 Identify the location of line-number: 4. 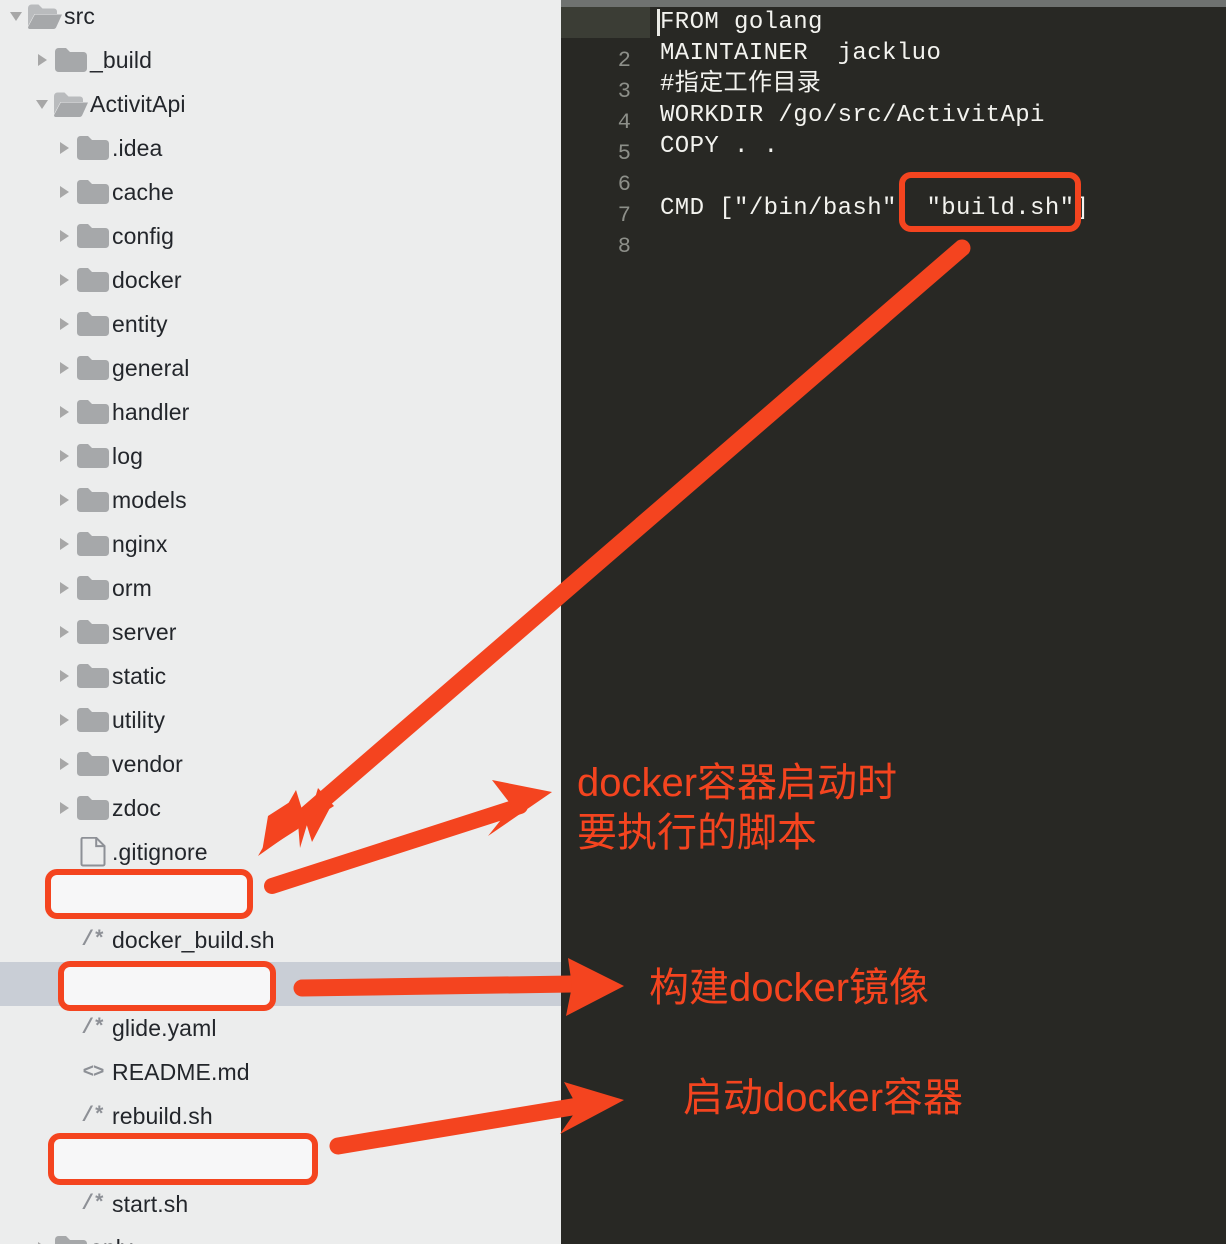
(624, 122).